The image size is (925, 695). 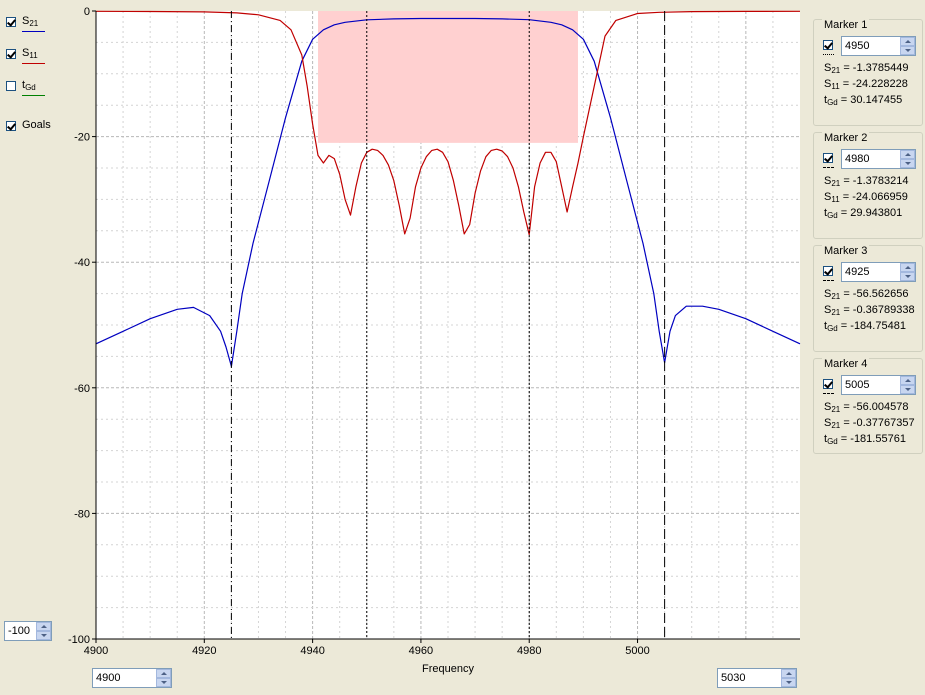 I want to click on x-tick-label: 5000, so click(x=637, y=651).